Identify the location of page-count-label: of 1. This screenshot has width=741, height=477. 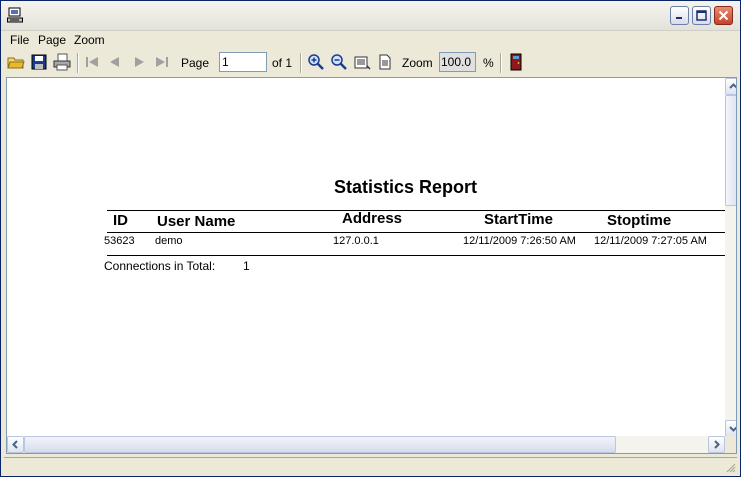
(282, 63).